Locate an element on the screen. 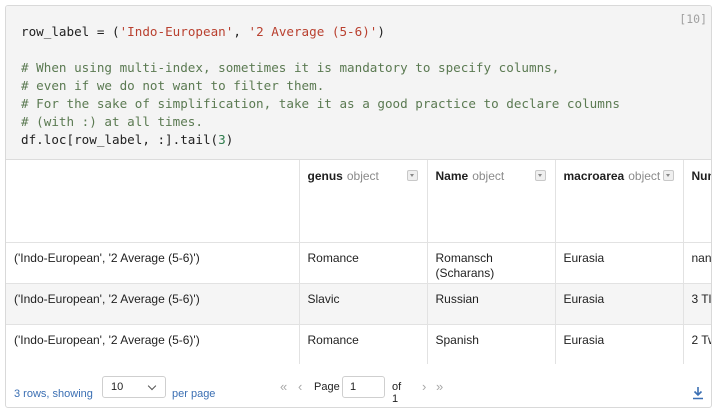  index-header is located at coordinates (153, 201).